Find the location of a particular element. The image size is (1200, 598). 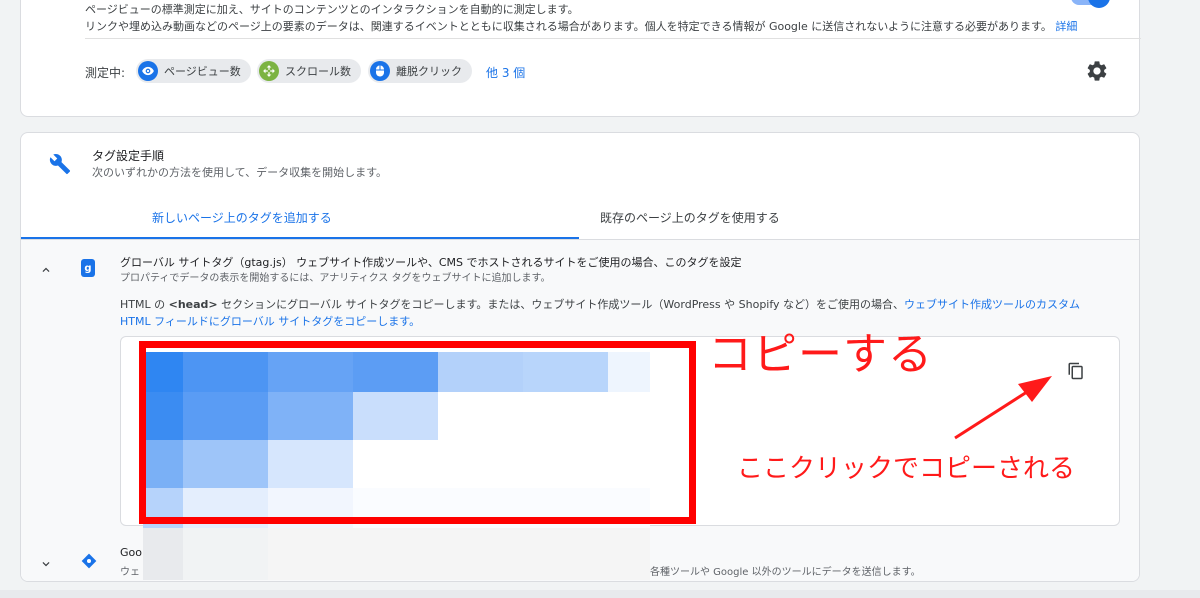

website-builder-link-cont: HTML フィールドにグローバル サイトタグをコピーします。 is located at coordinates (270, 321).